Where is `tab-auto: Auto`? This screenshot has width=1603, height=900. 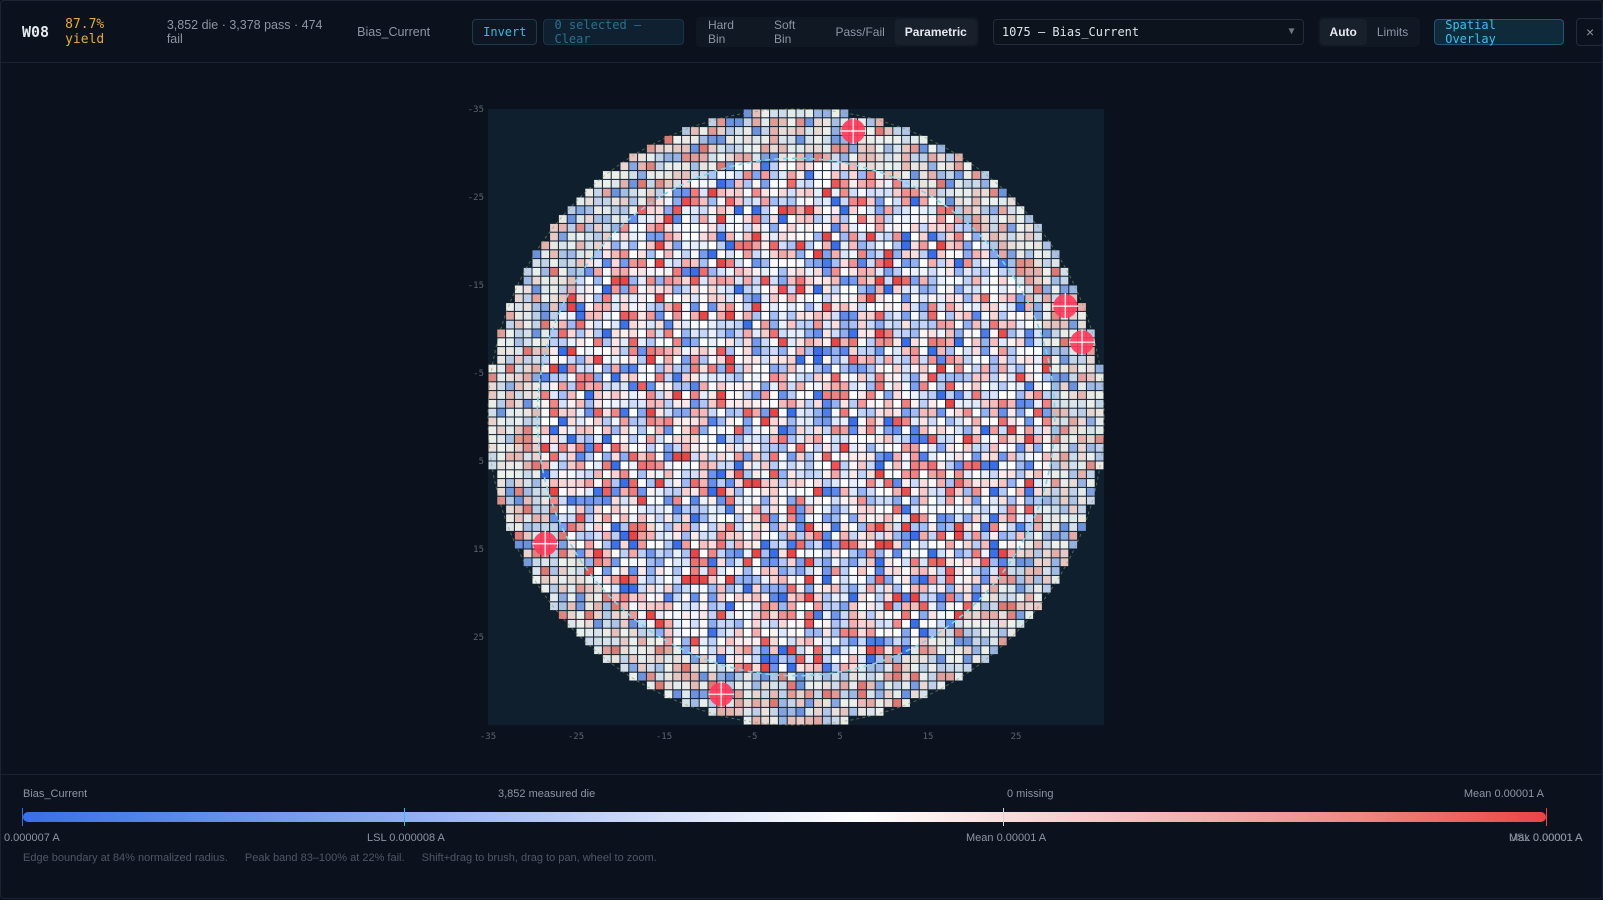
tab-auto: Auto is located at coordinates (1343, 31).